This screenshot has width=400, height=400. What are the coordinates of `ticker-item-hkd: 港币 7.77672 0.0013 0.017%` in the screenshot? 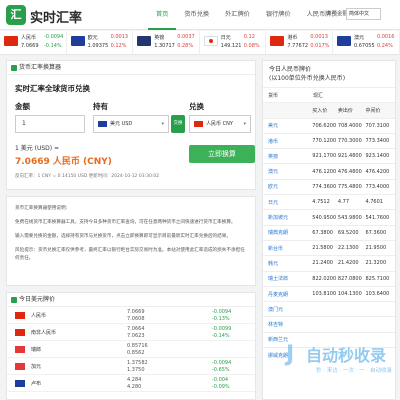 It's located at (299, 43).